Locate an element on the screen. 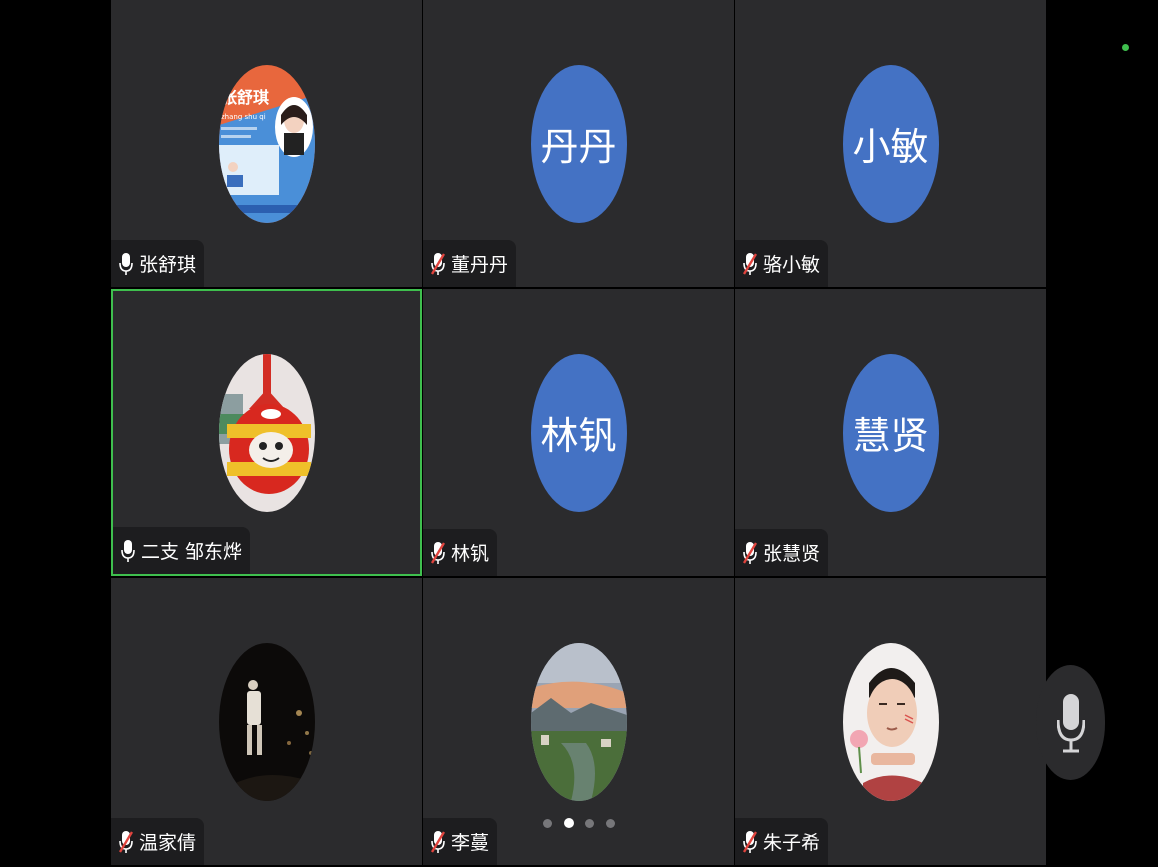  participant-avatar: 慧贤 is located at coordinates (890, 432).